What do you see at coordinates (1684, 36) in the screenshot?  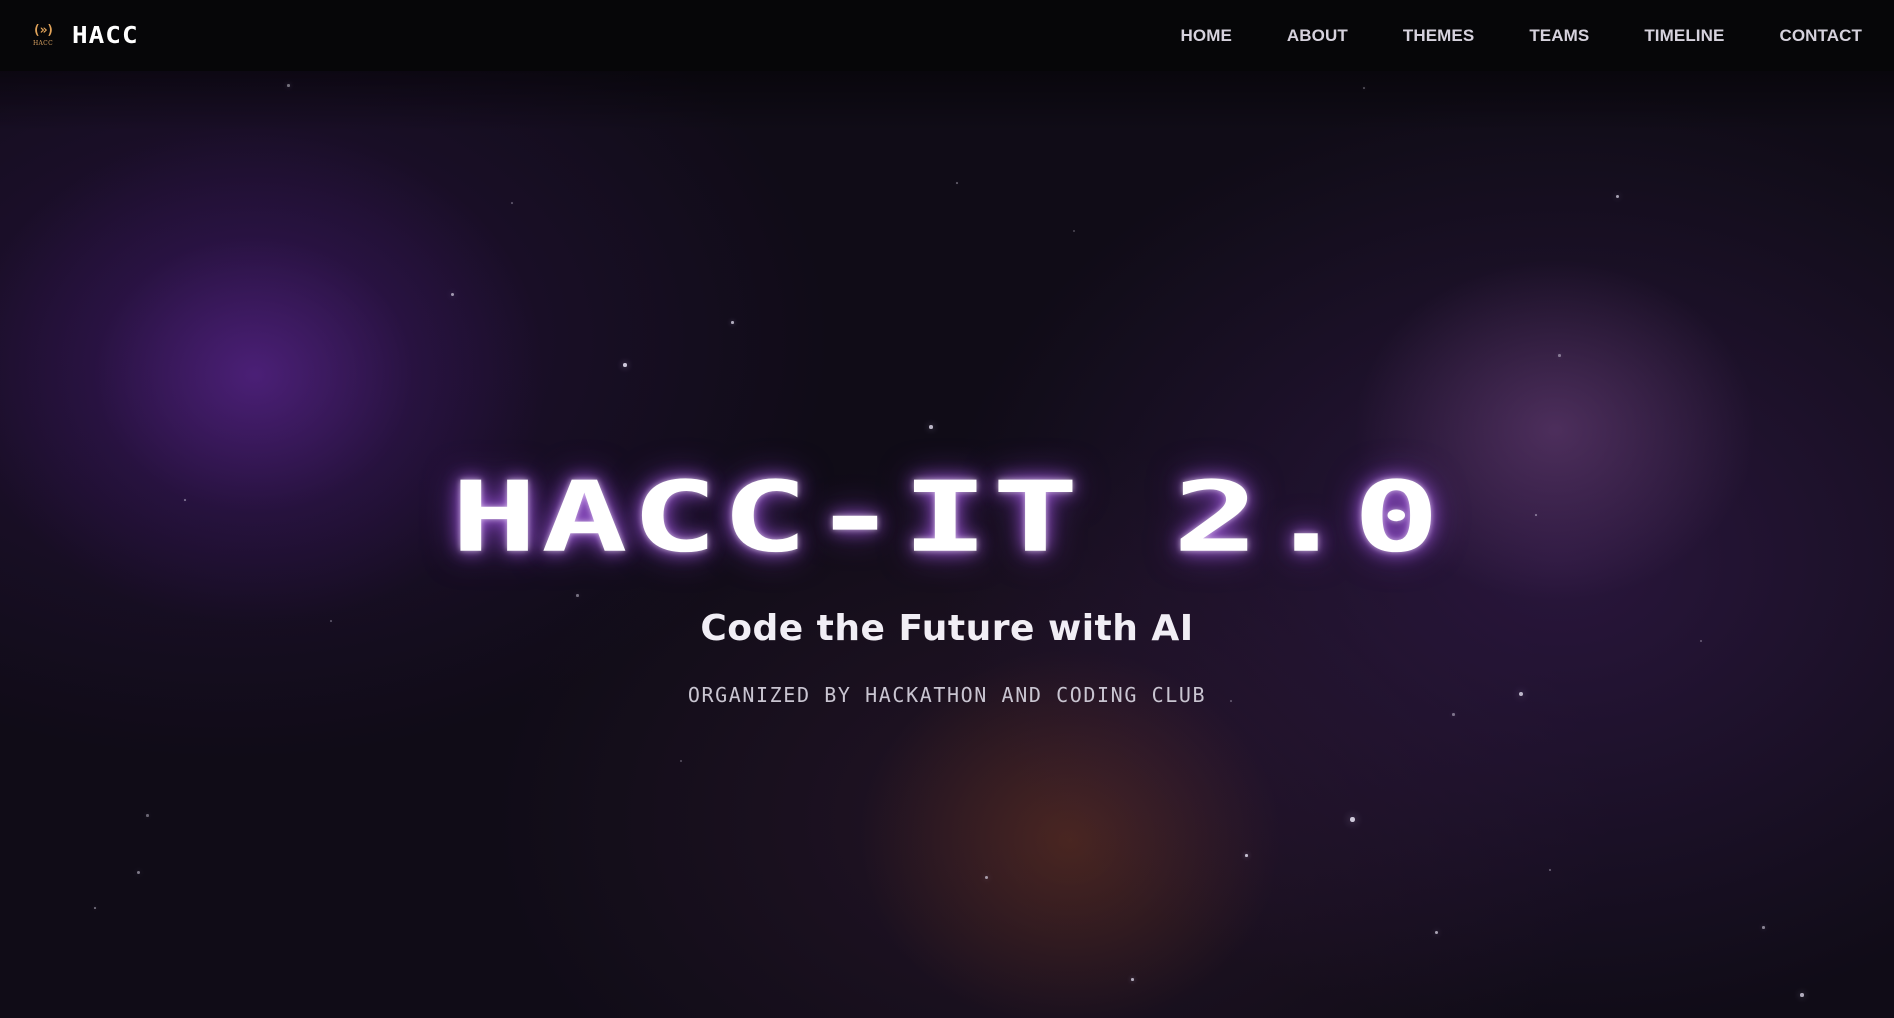 I see `nav-link-timeline: TIMELINE` at bounding box center [1684, 36].